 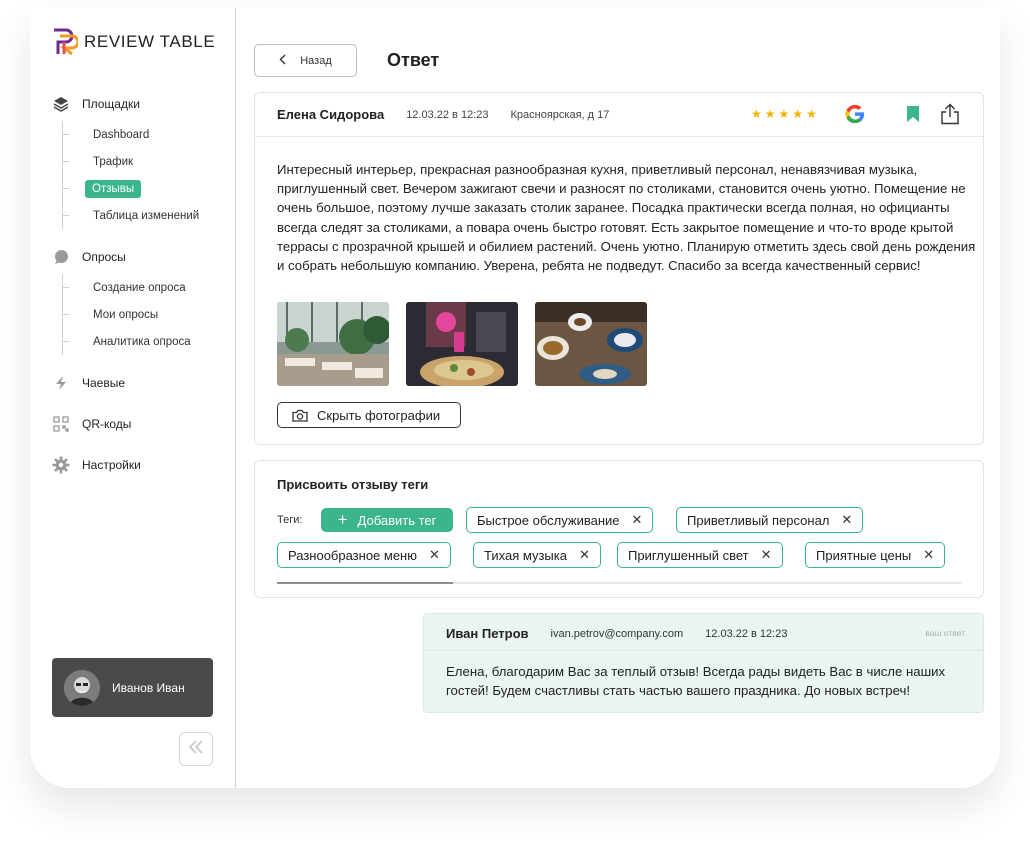 What do you see at coordinates (447, 114) in the screenshot?
I see `review-date: 12.03.22 в 12:23` at bounding box center [447, 114].